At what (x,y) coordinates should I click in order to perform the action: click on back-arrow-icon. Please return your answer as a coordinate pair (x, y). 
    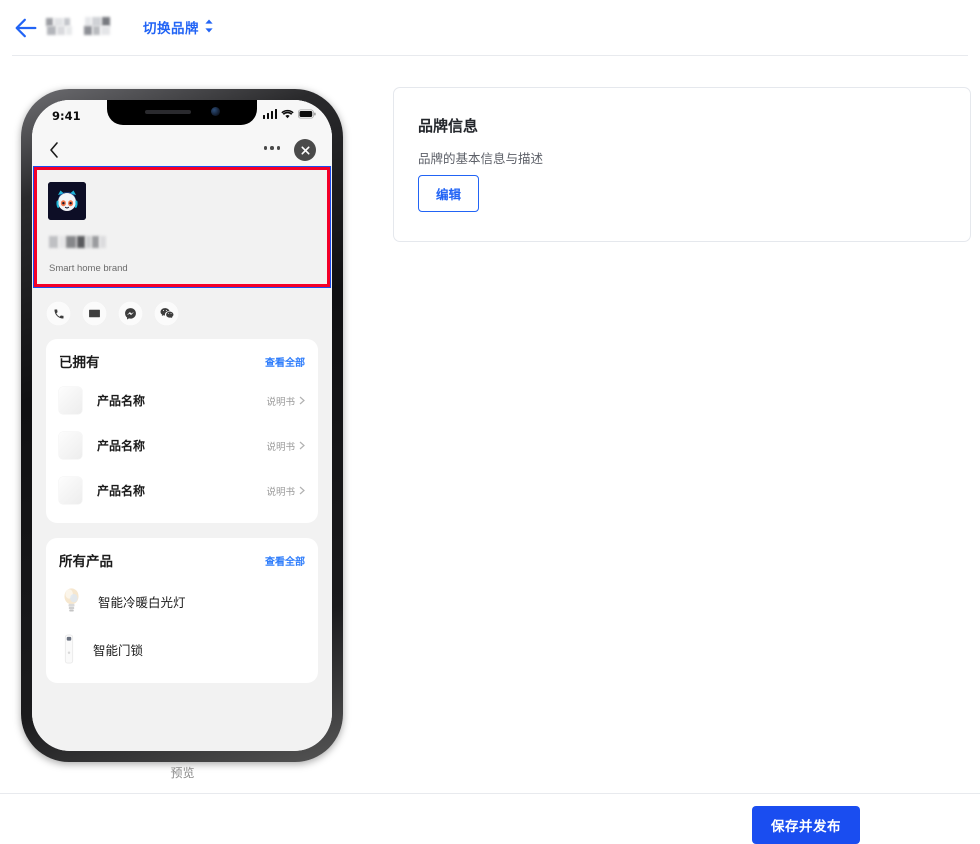
    Looking at the image, I should click on (26, 28).